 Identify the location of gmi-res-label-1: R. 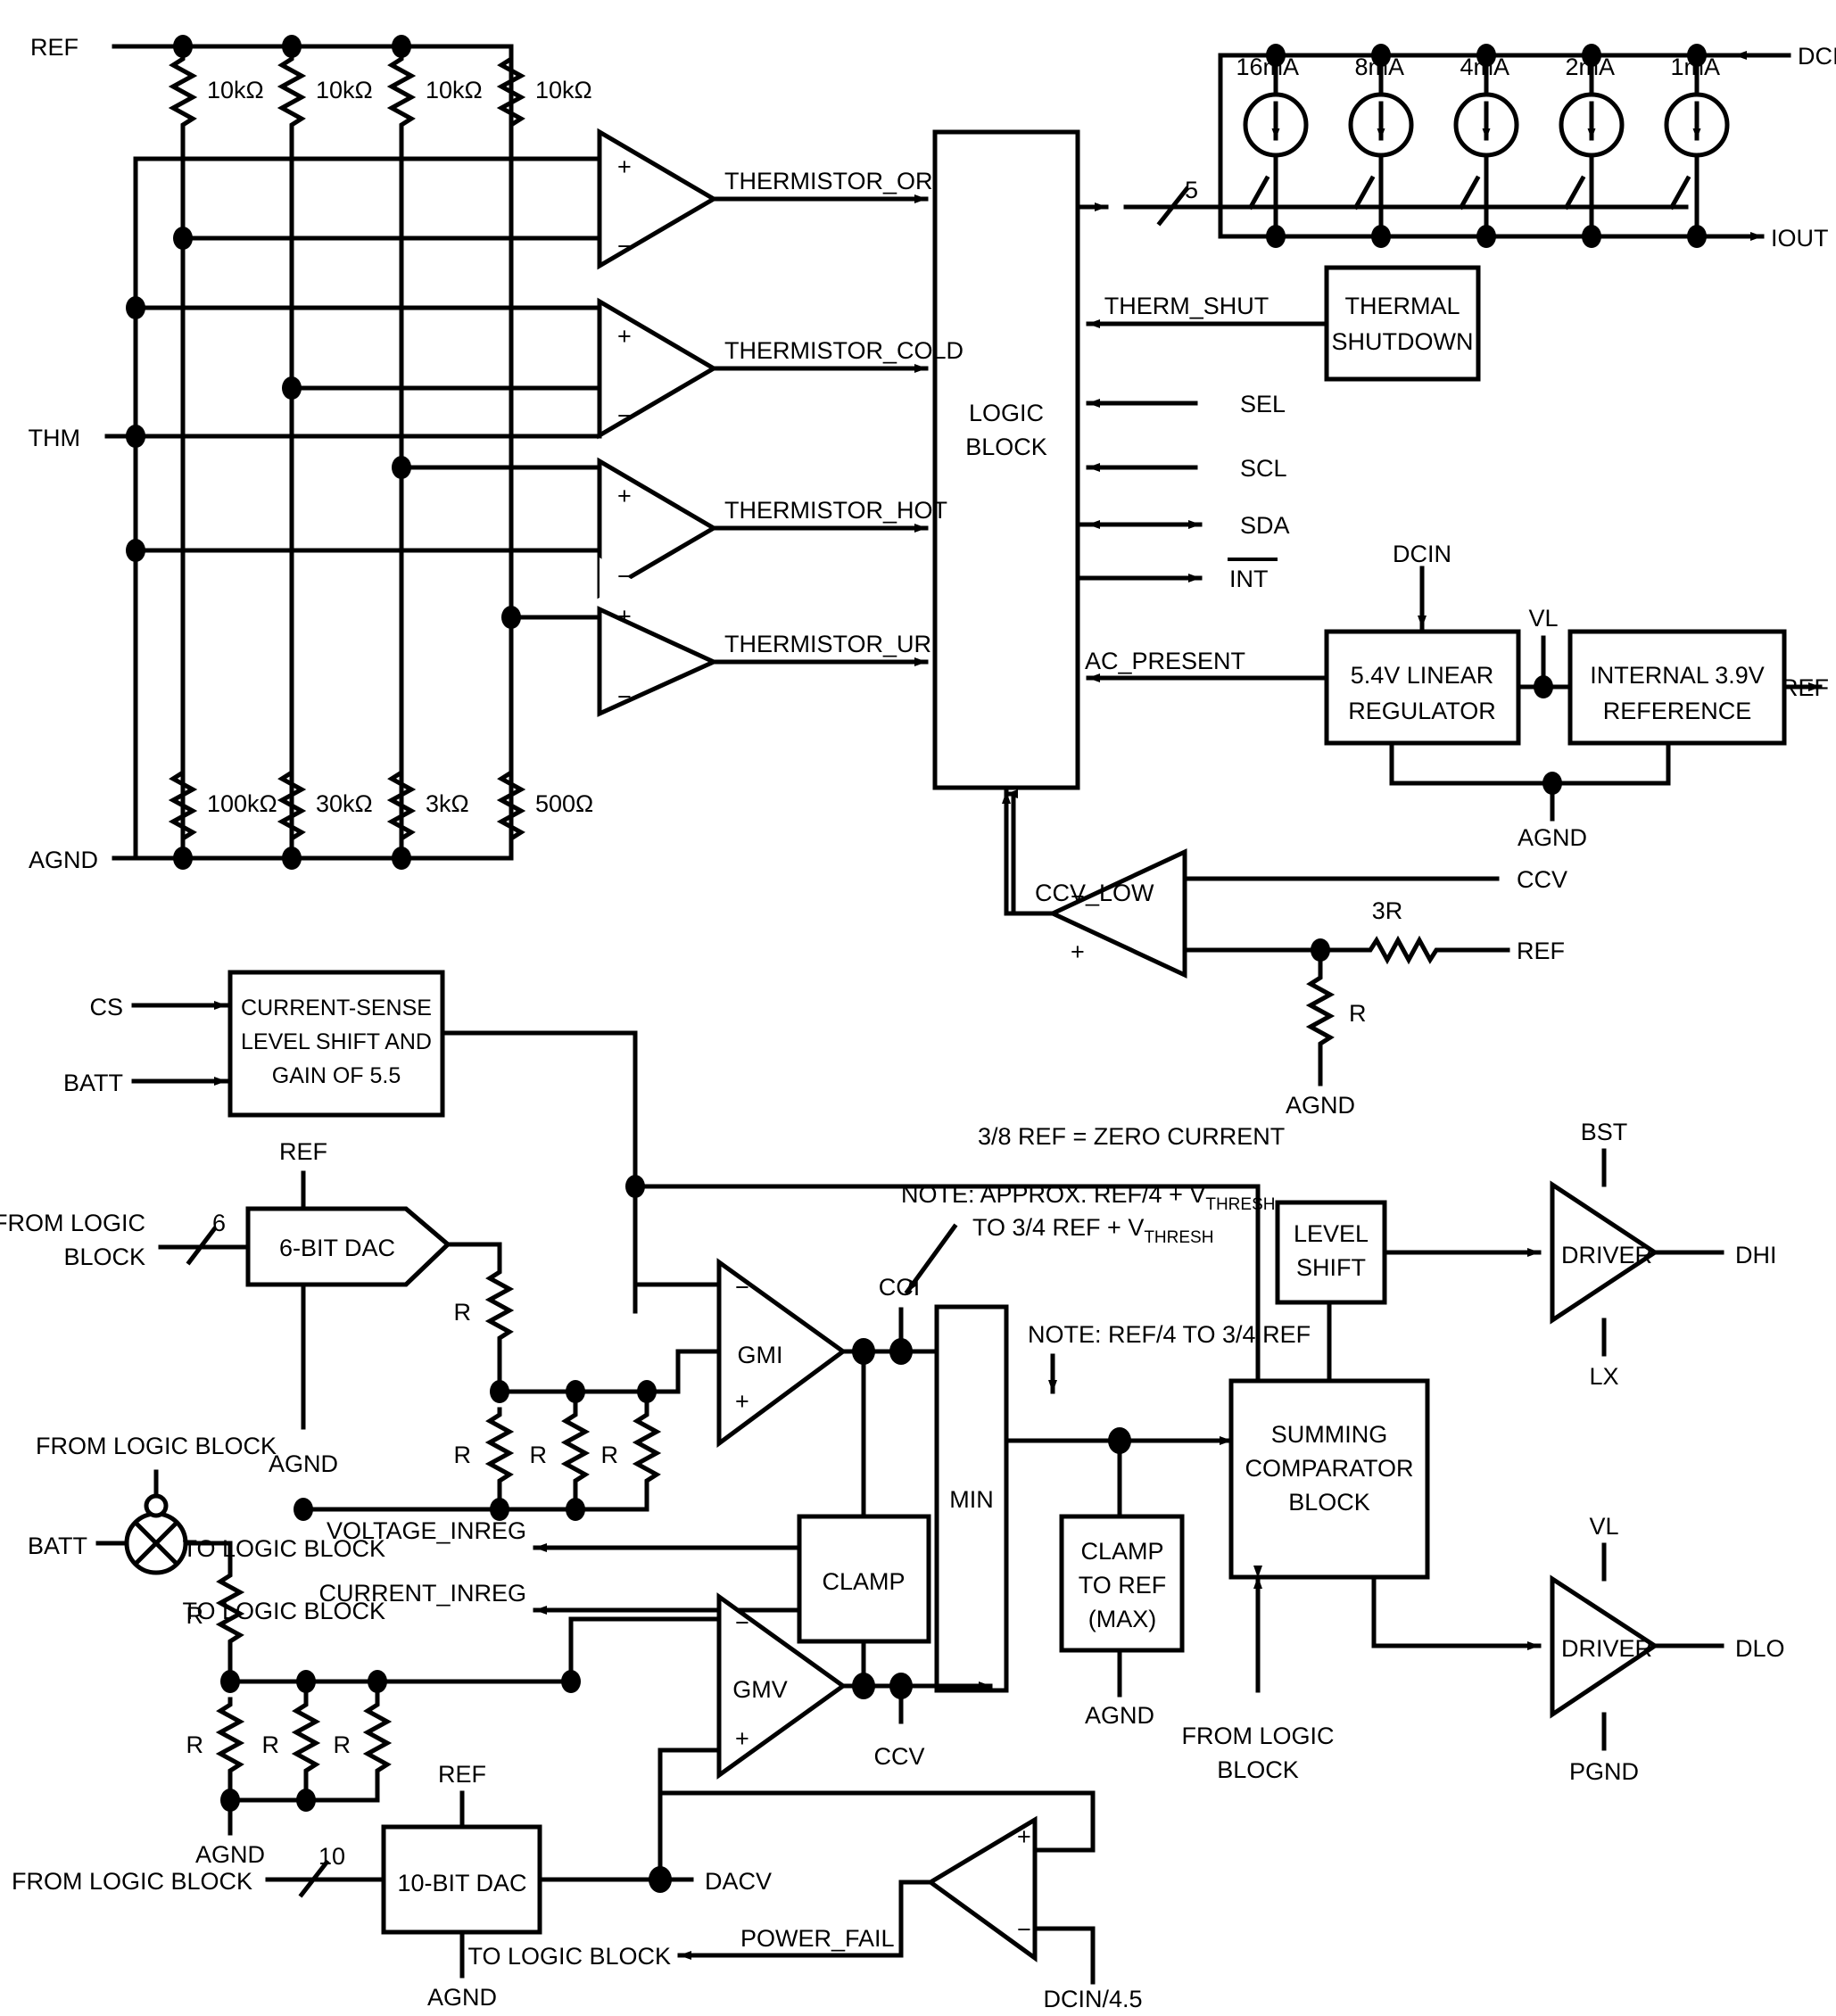
(463, 1312).